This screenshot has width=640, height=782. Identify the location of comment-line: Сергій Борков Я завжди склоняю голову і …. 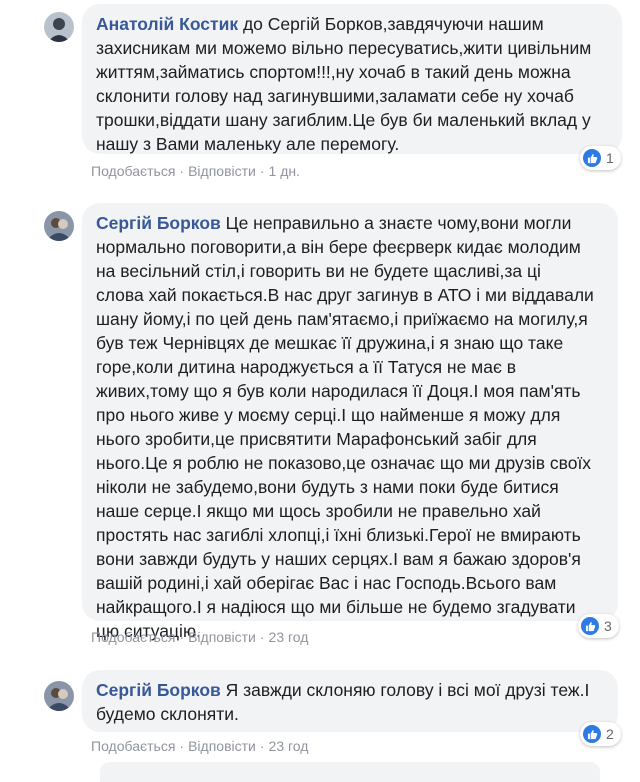
(349, 690).